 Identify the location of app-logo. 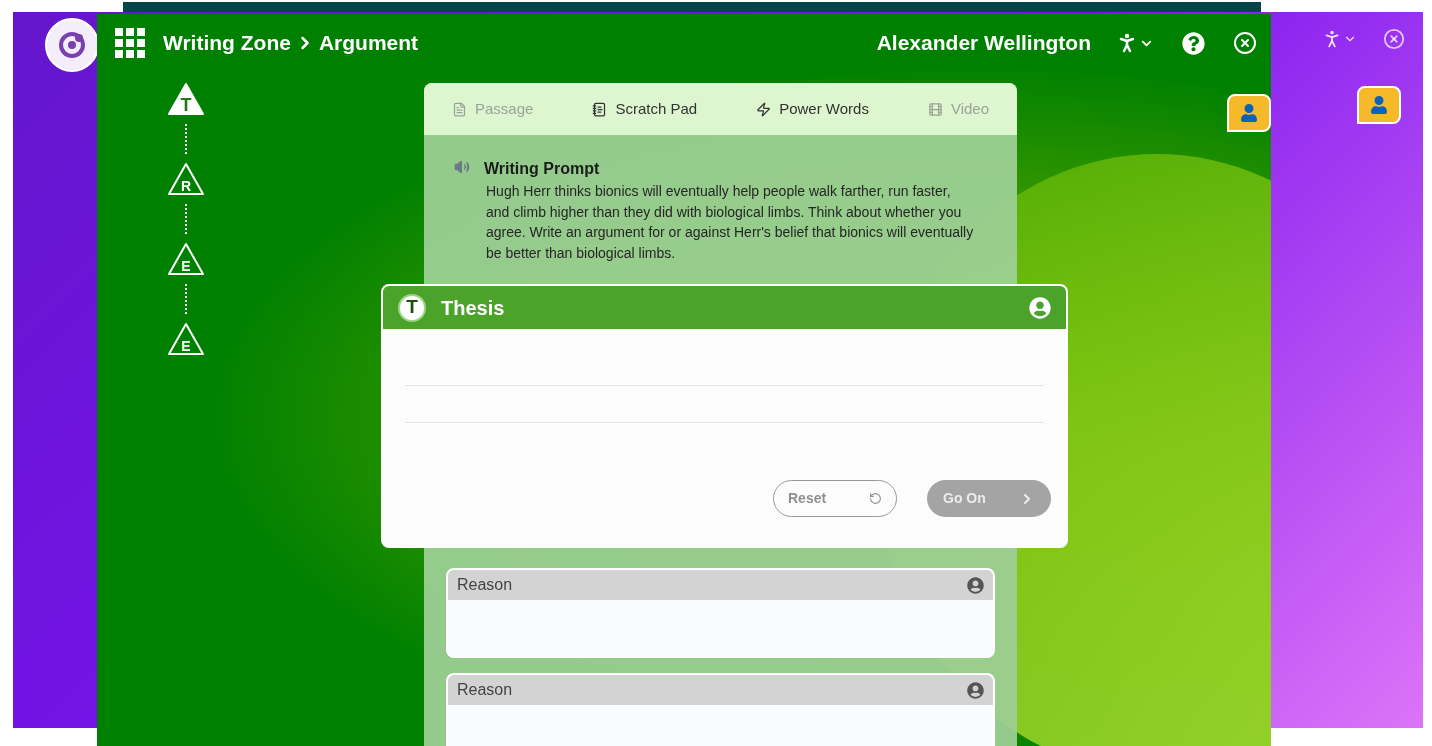
(72, 45).